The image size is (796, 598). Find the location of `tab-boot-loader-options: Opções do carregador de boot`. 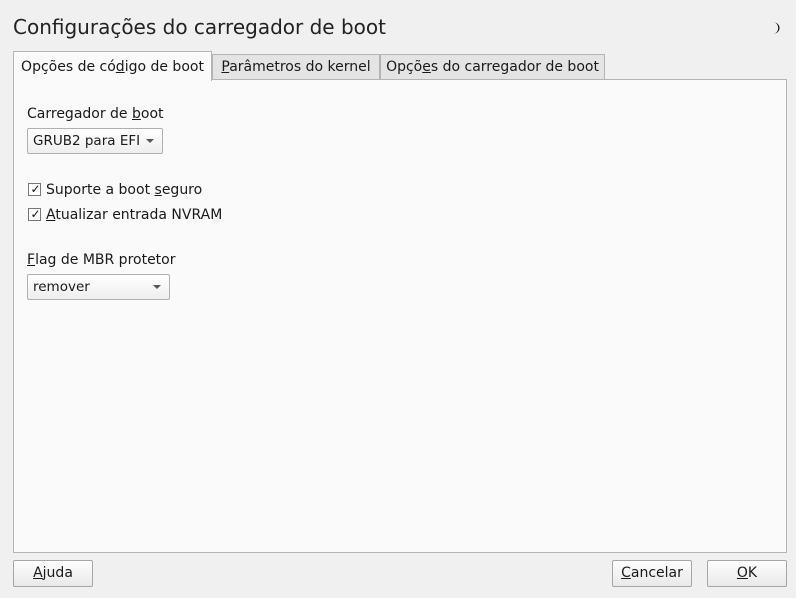

tab-boot-loader-options: Opções do carregador de boot is located at coordinates (492, 66).